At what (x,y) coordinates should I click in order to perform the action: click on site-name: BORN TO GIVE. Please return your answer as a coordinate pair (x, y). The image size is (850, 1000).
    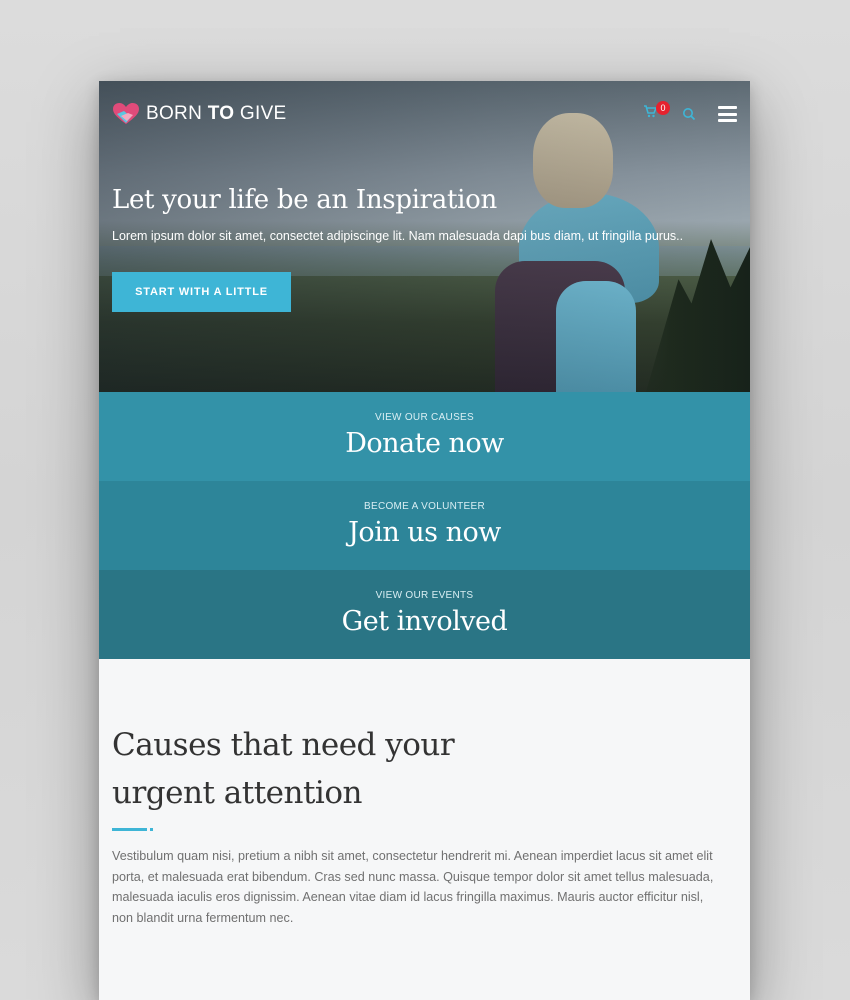
    Looking at the image, I should click on (216, 113).